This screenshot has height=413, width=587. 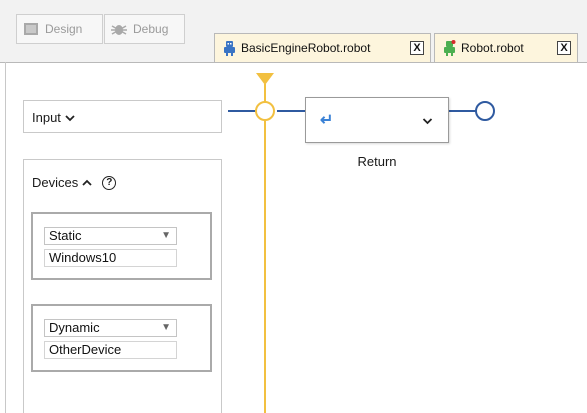 What do you see at coordinates (110, 350) in the screenshot?
I see `device-name-field: OtherDevice` at bounding box center [110, 350].